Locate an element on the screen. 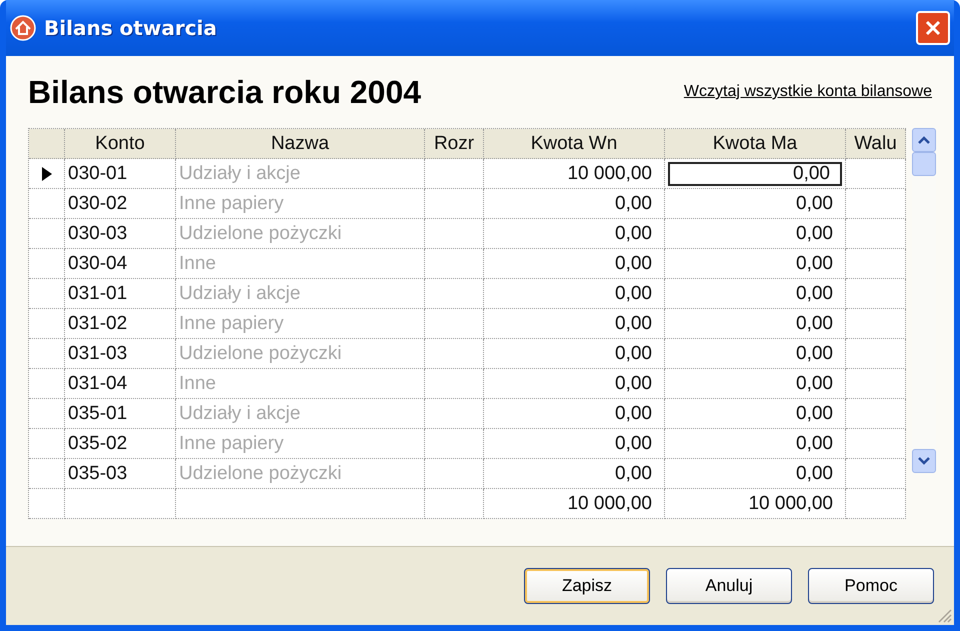 The height and width of the screenshot is (631, 960). column-header: Kwota Ma is located at coordinates (755, 144).